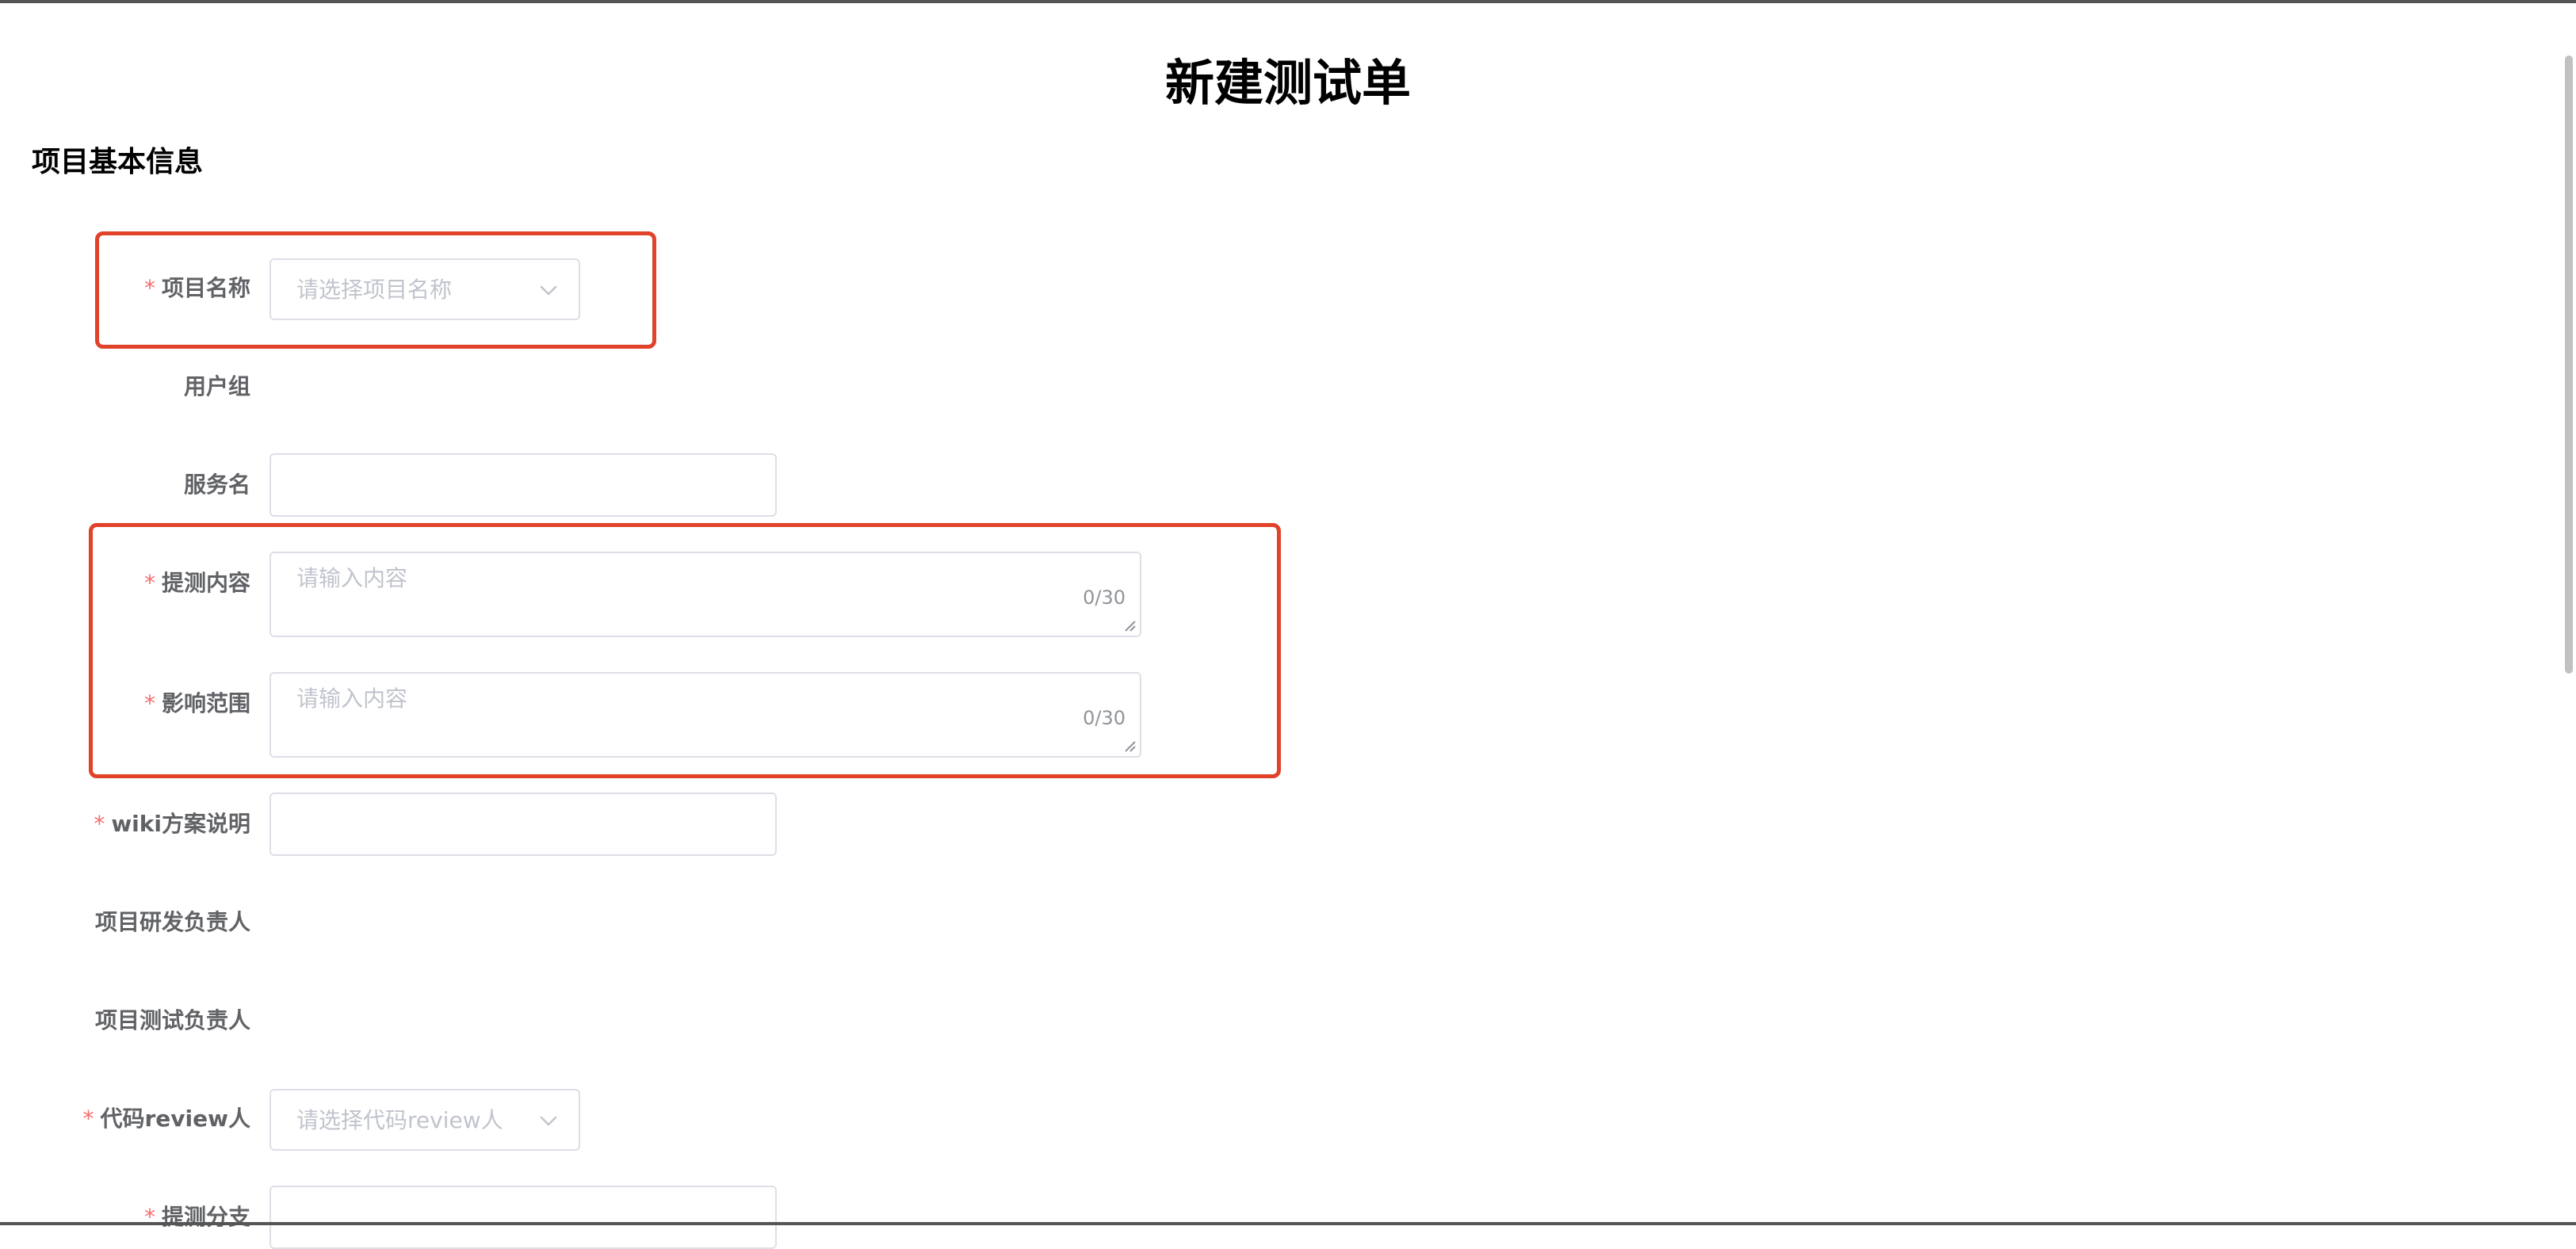 Image resolution: width=2576 pixels, height=1249 pixels. Describe the element at coordinates (1104, 718) in the screenshot. I see `impact-scope-word-count: 0/30` at that location.